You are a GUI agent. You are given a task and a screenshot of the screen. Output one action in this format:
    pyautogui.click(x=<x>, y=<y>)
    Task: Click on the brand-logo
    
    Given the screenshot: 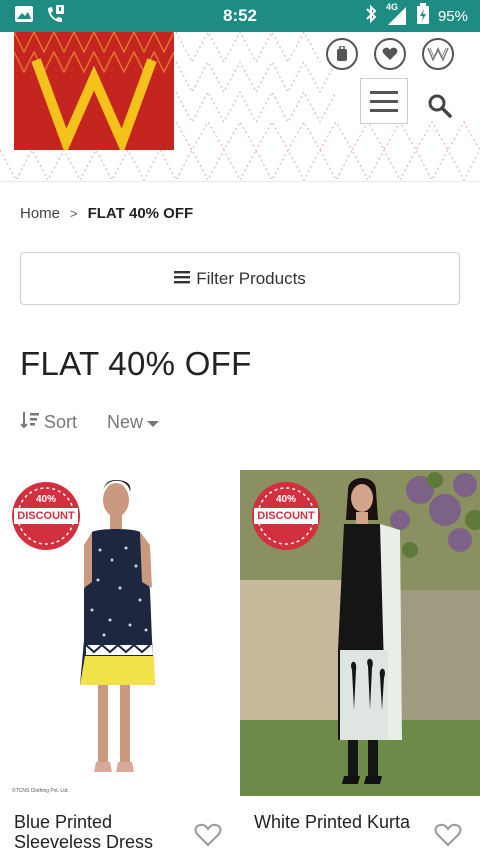 What is the action you would take?
    pyautogui.click(x=94, y=94)
    